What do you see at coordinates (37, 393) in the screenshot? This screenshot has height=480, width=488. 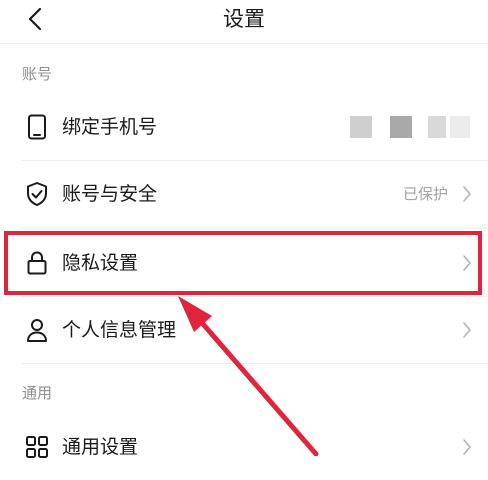 I see `section-label-general: 通用` at bounding box center [37, 393].